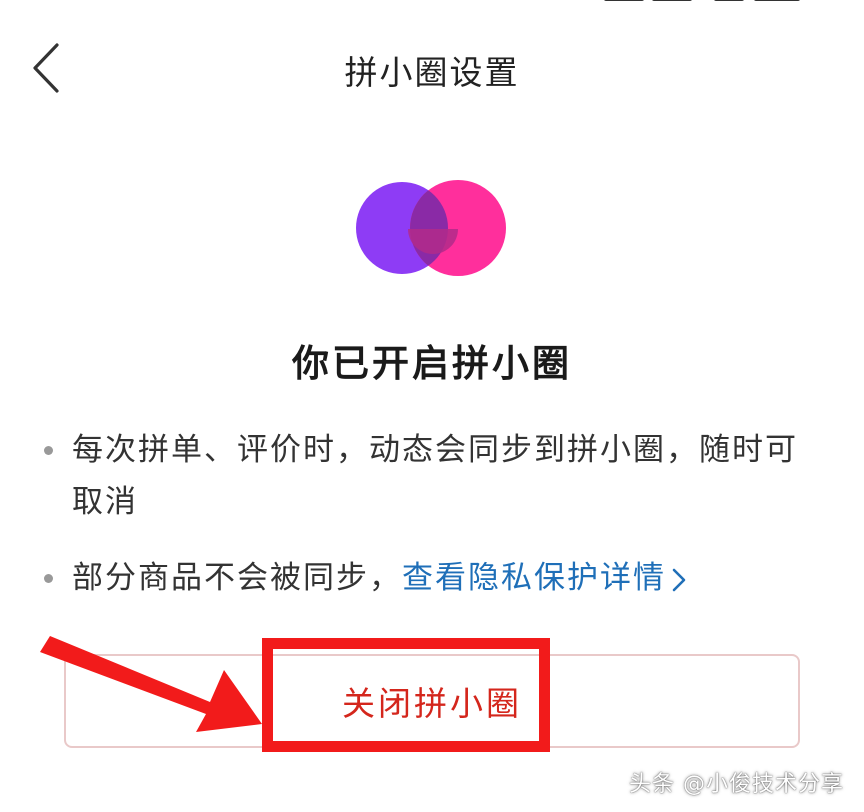  Describe the element at coordinates (432, 3) in the screenshot. I see `status-bar` at that location.